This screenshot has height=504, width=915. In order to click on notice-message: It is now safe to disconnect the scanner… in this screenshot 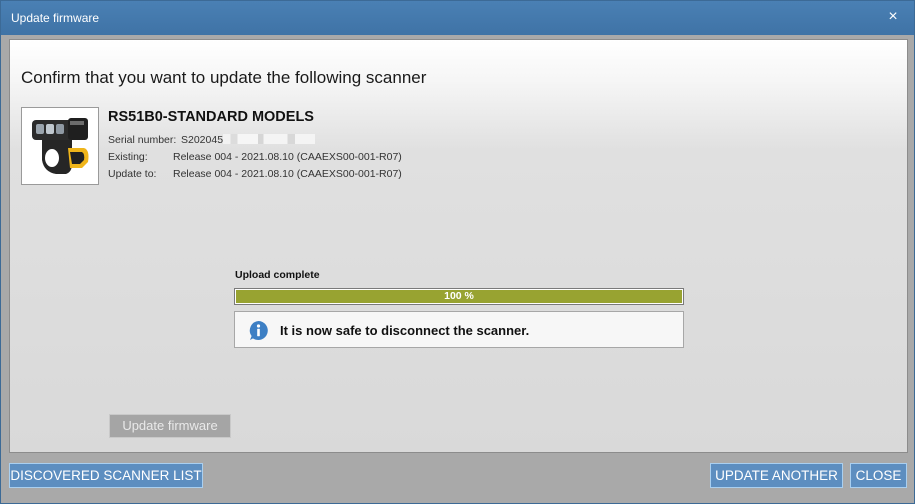, I will do `click(405, 330)`.